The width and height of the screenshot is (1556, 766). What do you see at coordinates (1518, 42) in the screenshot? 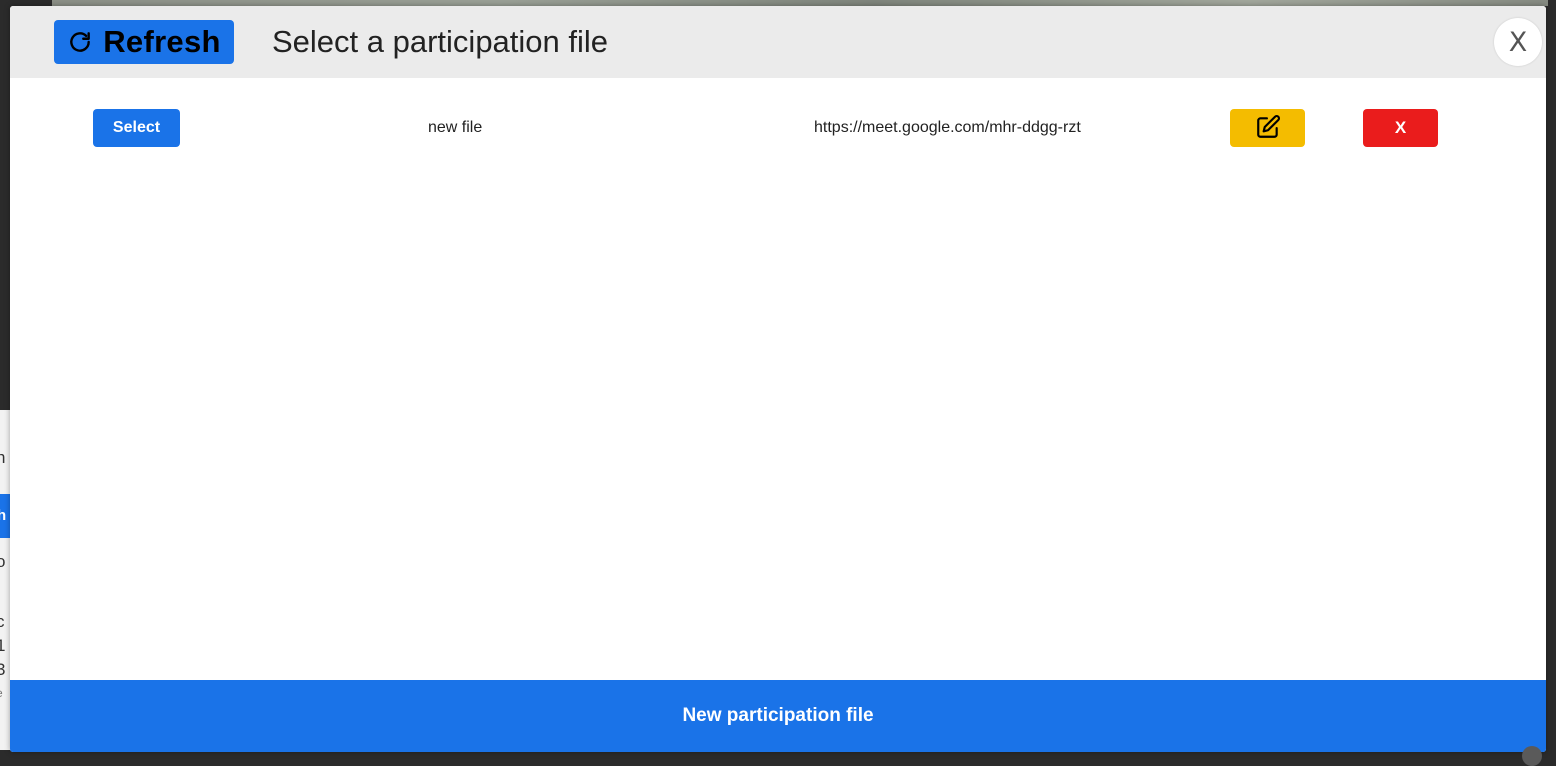
I see `close-modal-button: X` at bounding box center [1518, 42].